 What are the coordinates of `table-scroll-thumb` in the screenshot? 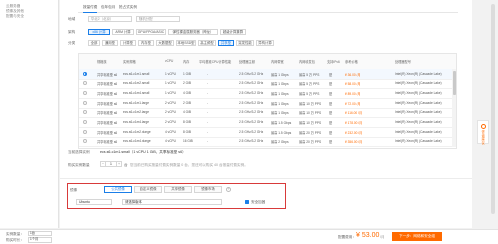 It's located at (454, 83).